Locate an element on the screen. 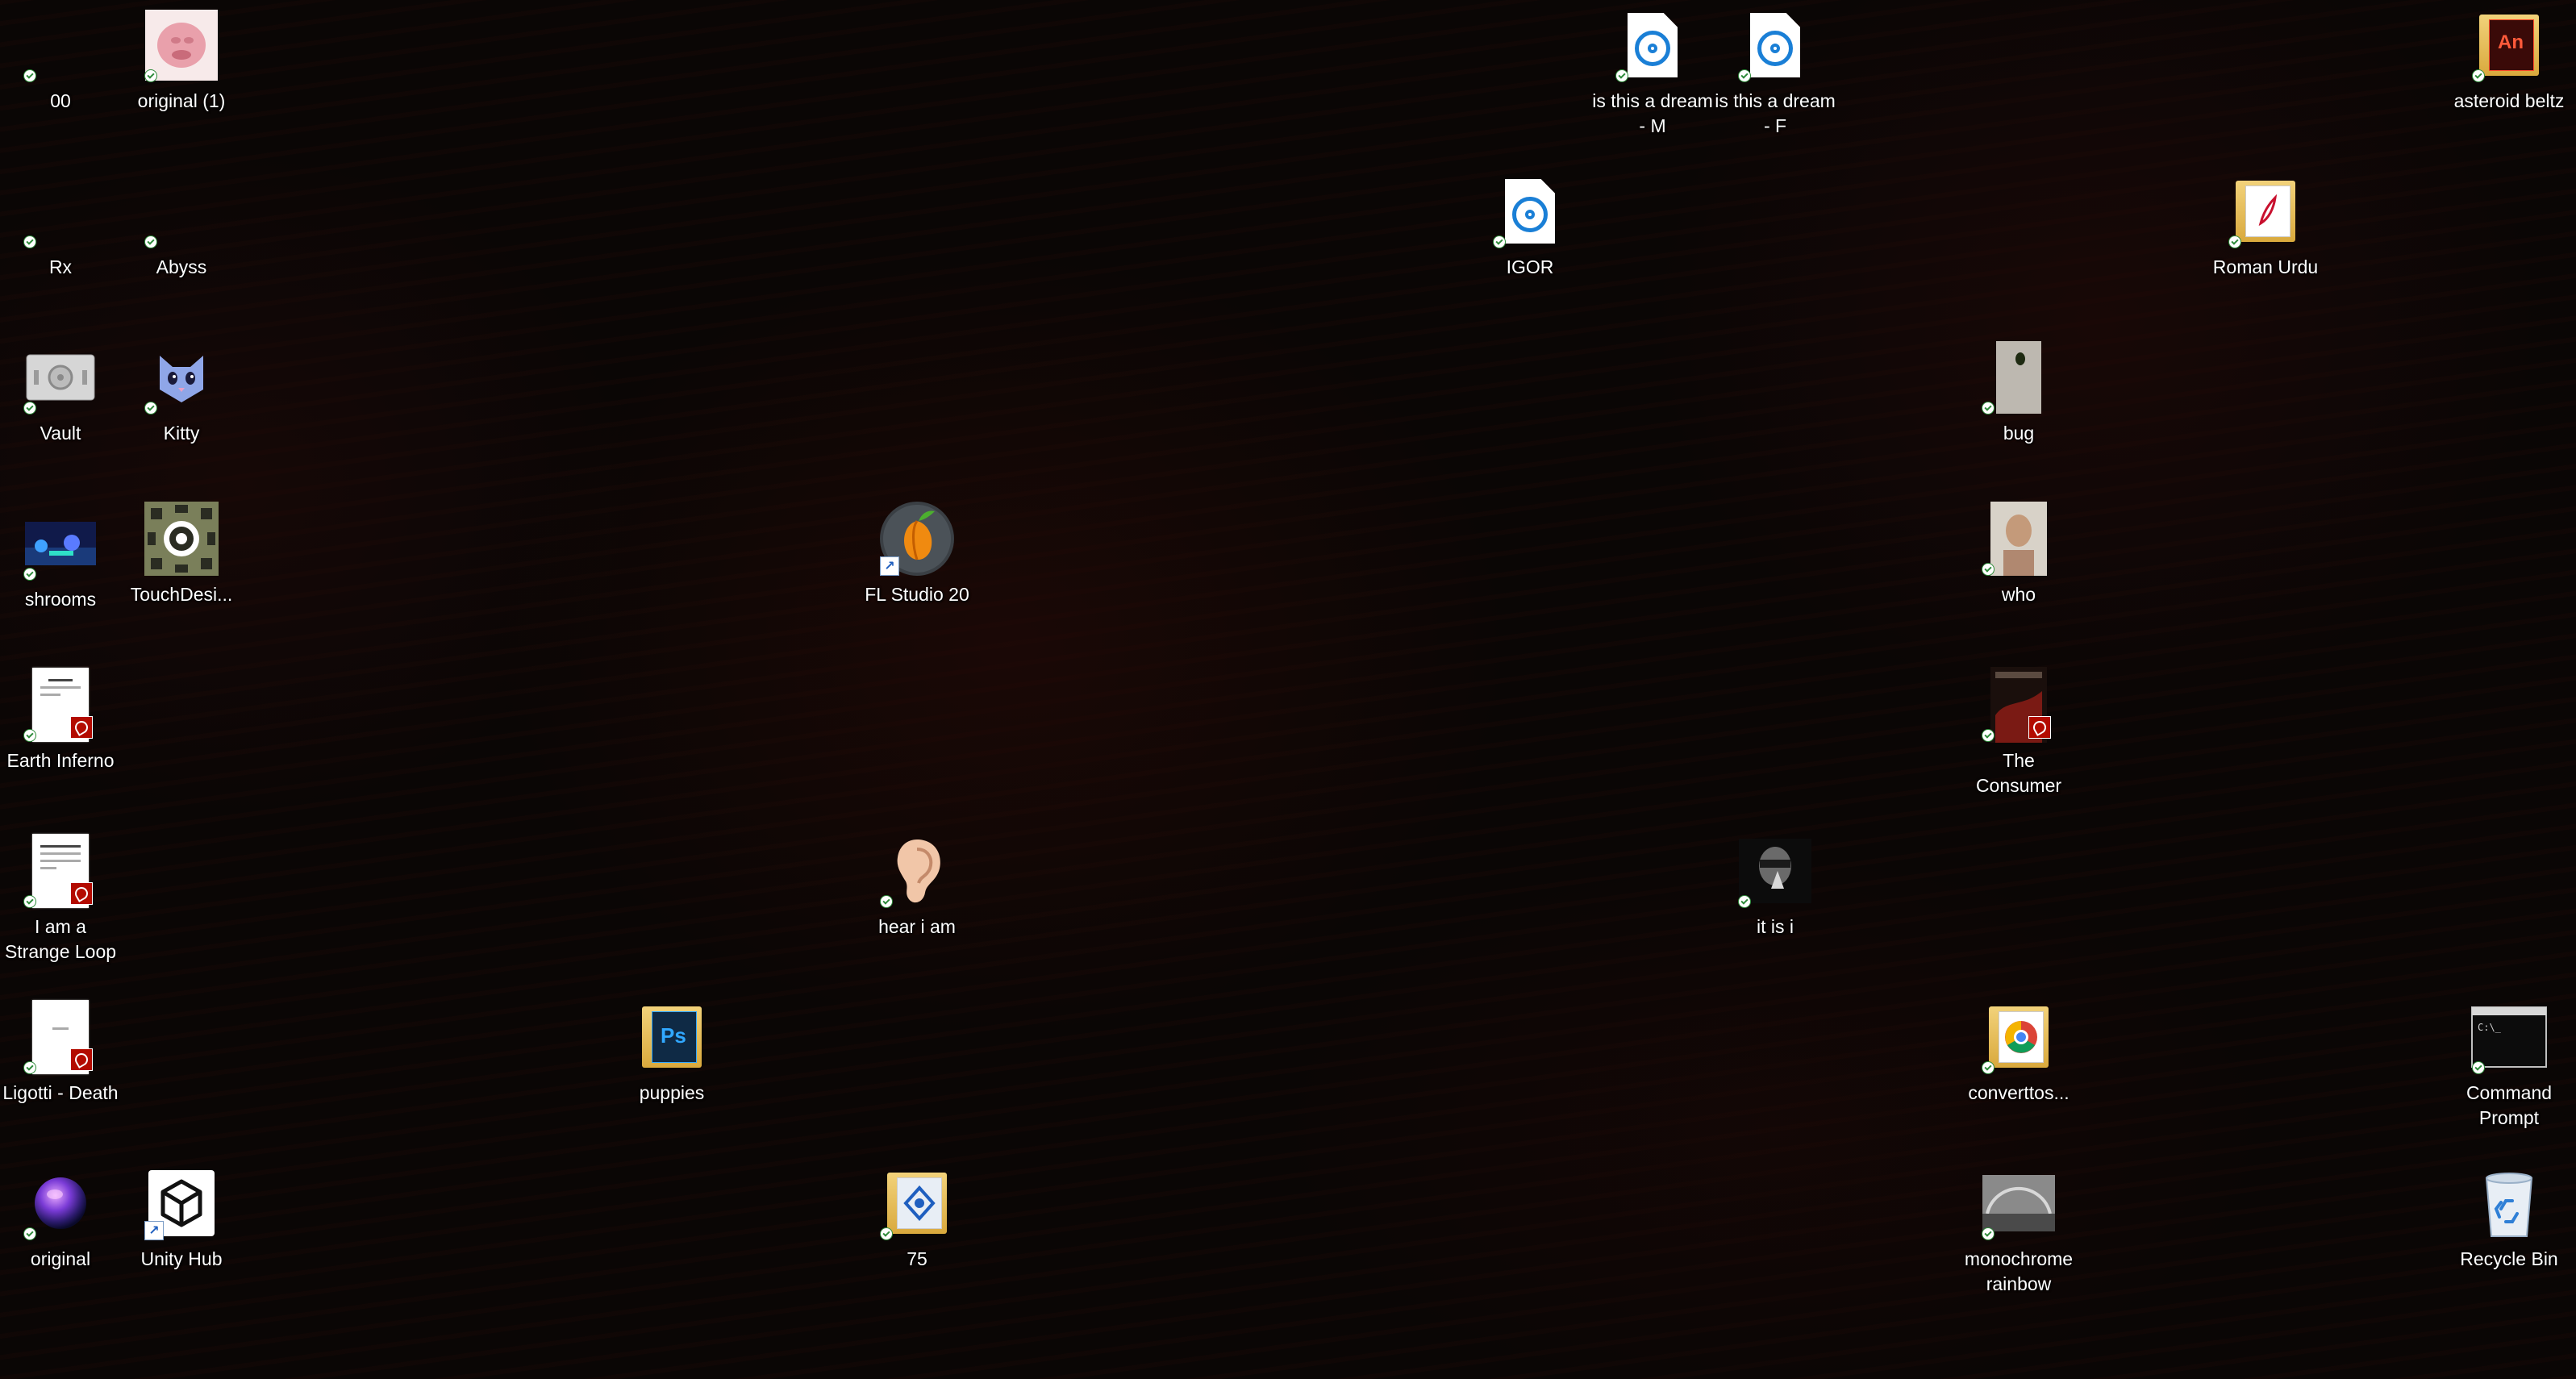  desktop-icon-recycle-bin: Recycle Bin is located at coordinates (2509, 1218).